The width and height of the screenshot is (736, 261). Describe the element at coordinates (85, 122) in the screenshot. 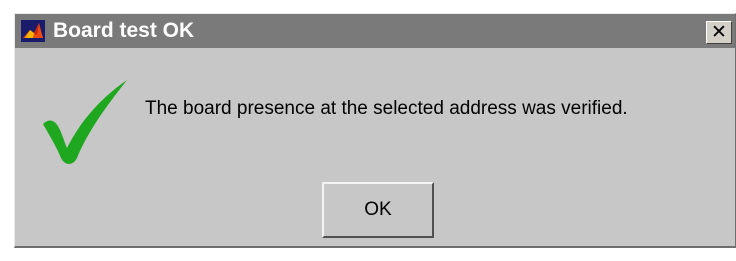

I see `checkmark-icon` at that location.